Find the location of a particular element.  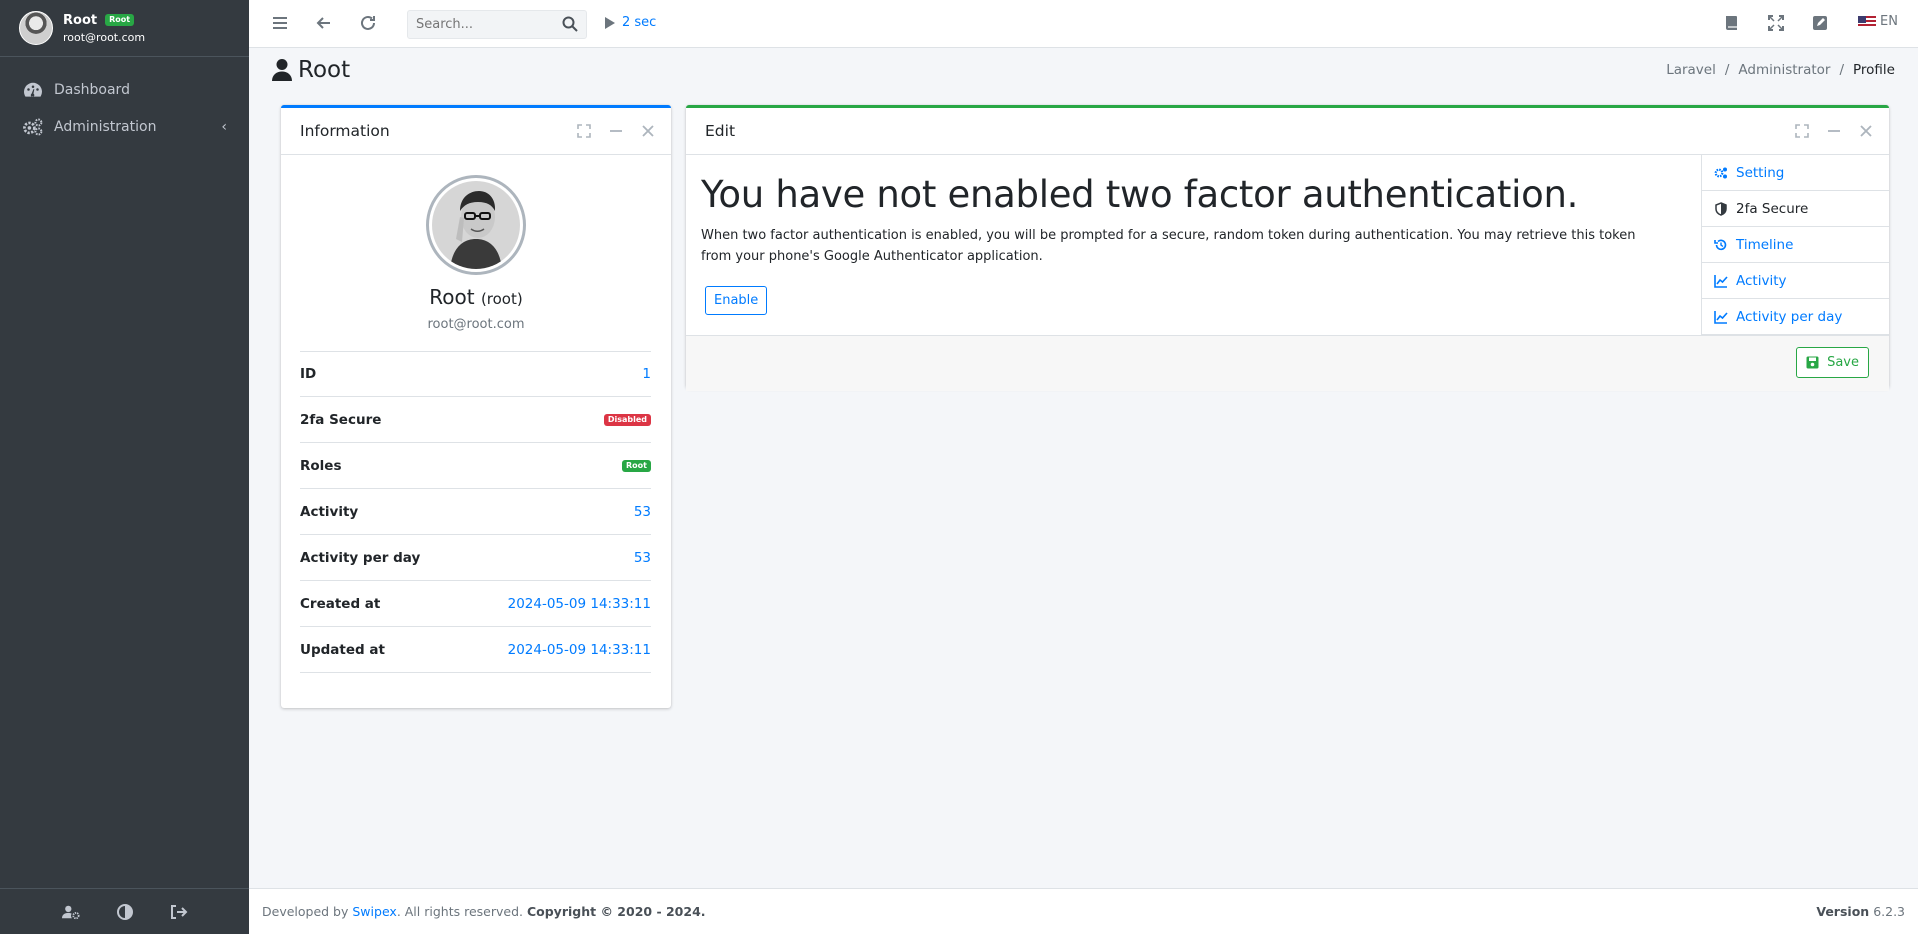

row-label: Created at is located at coordinates (340, 603).